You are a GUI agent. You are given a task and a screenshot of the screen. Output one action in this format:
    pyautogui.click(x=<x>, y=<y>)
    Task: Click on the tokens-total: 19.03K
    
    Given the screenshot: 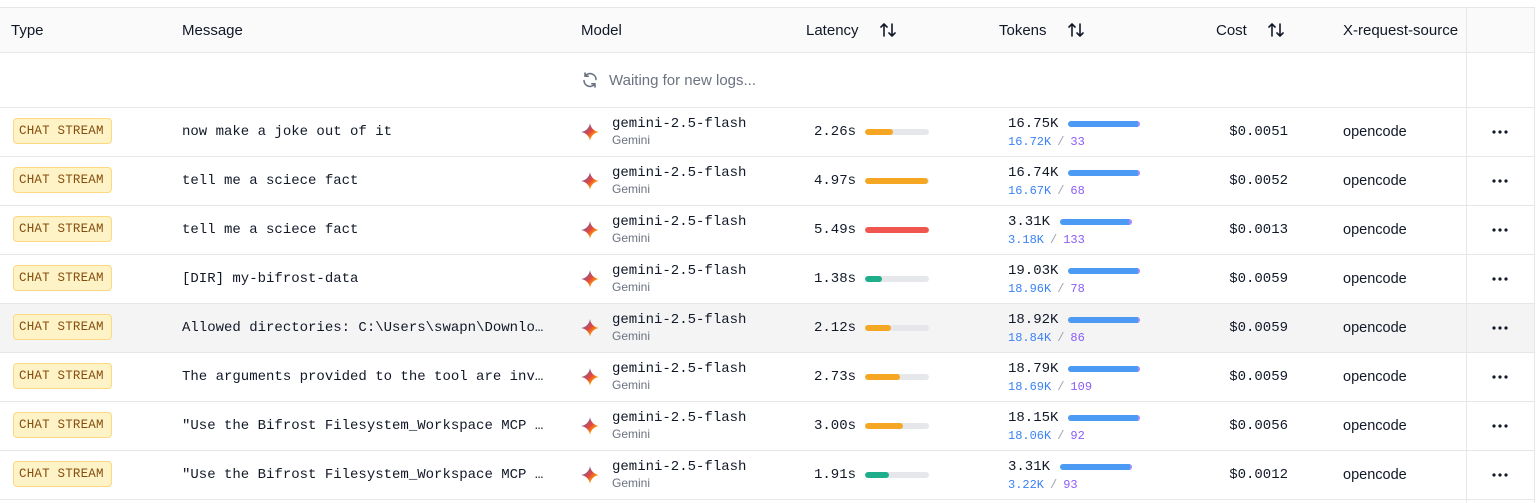 What is the action you would take?
    pyautogui.click(x=1033, y=270)
    